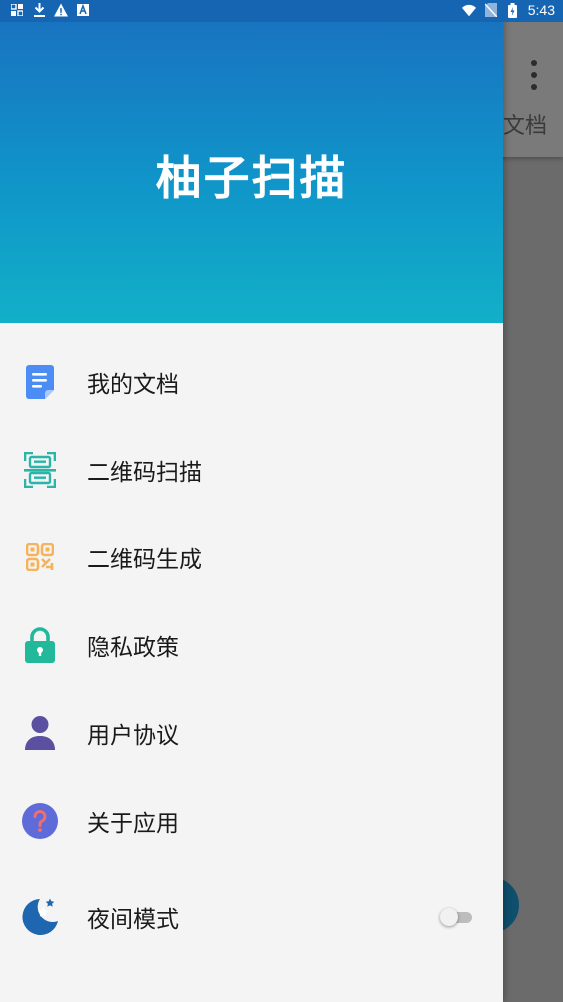  Describe the element at coordinates (251, 178) in the screenshot. I see `app-title: 柚子扫描` at that location.